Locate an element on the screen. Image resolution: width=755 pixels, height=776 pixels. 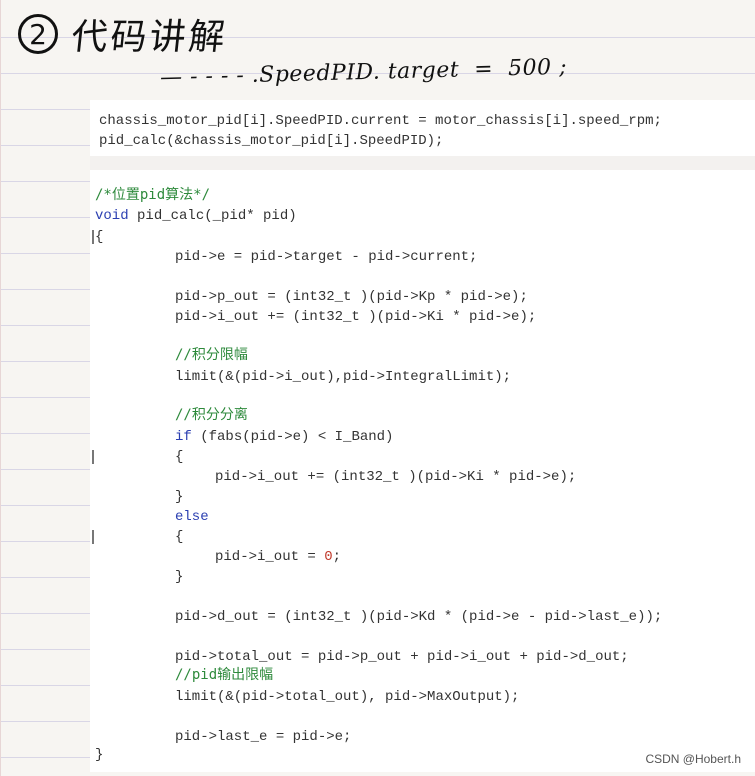
code-line-zero: pid->i_out = 0; is located at coordinates (278, 557).